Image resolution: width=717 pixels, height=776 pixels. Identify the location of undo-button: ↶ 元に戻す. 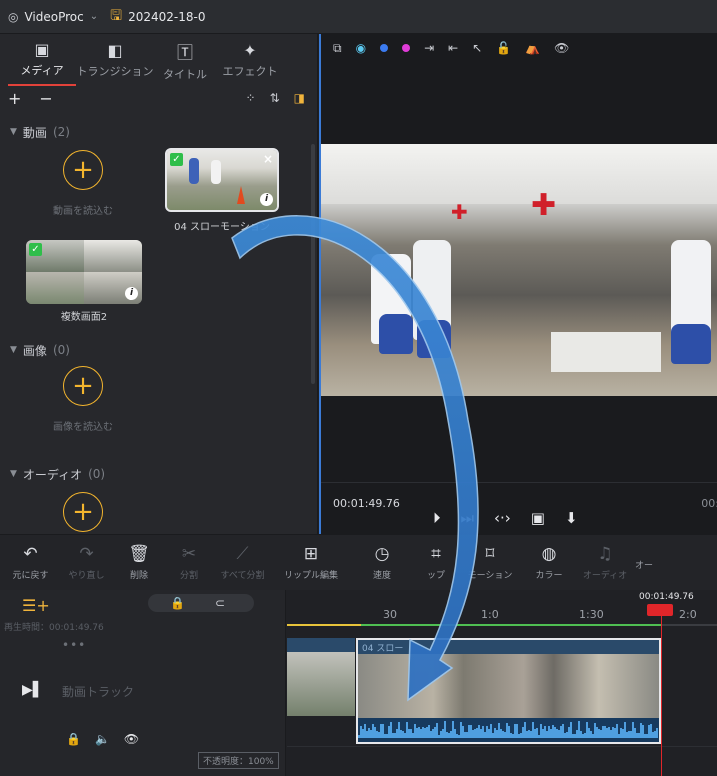
(30, 562).